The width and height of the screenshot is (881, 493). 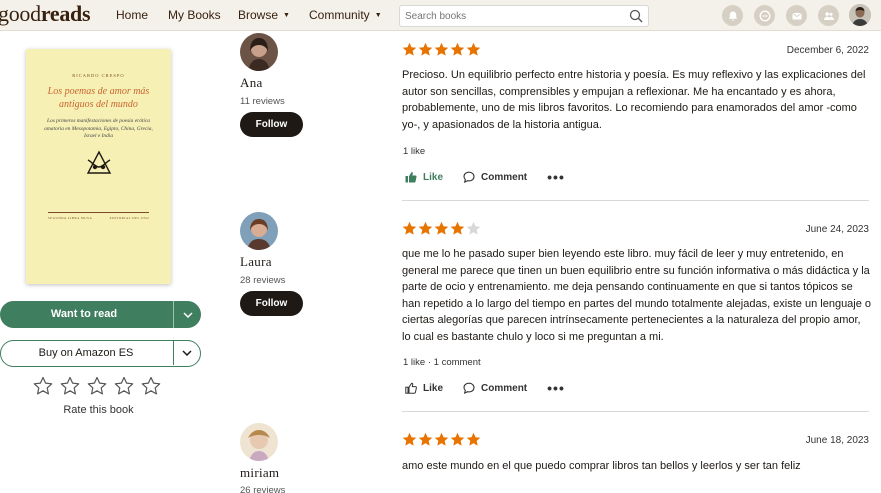 What do you see at coordinates (98, 218) in the screenshot?
I see `cover-publisher: SEGUNDA LIBRA MUSA EDITORIAL DEL OSO` at bounding box center [98, 218].